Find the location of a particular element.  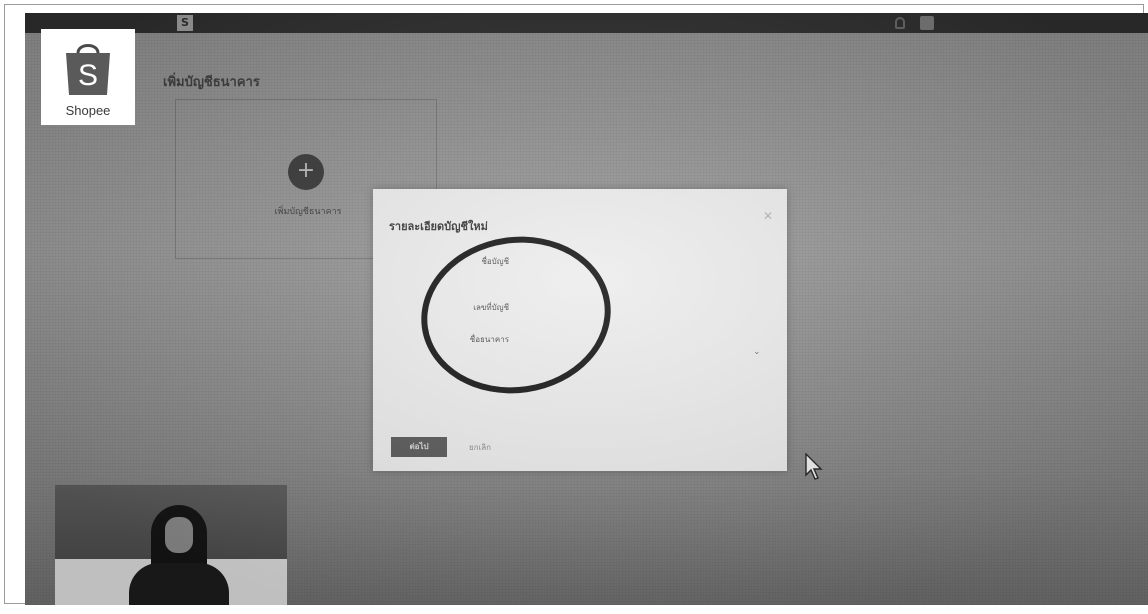

shopee-logo: S Shopee is located at coordinates (88, 77).